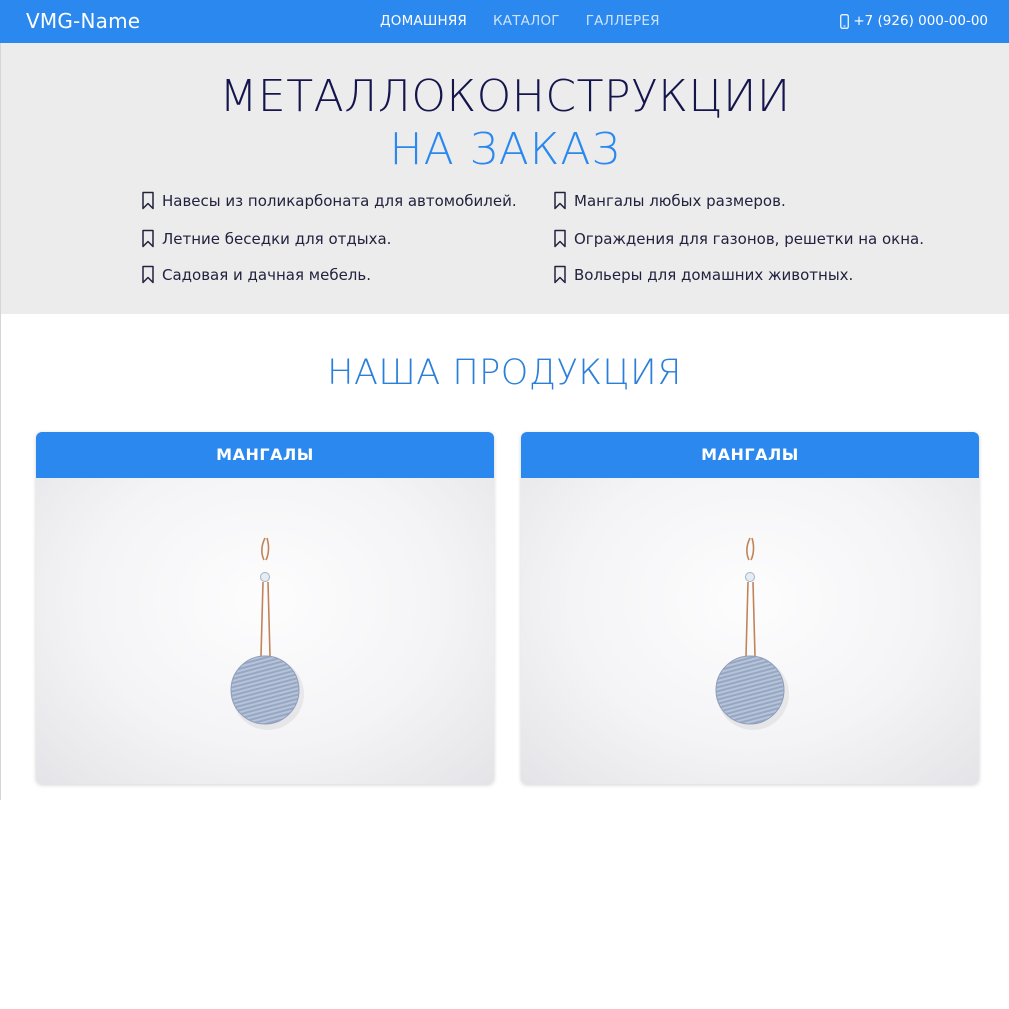 This screenshot has height=1009, width=1009. I want to click on feature-item: Ограждения для газонов, решетки на окна., so click(738, 238).